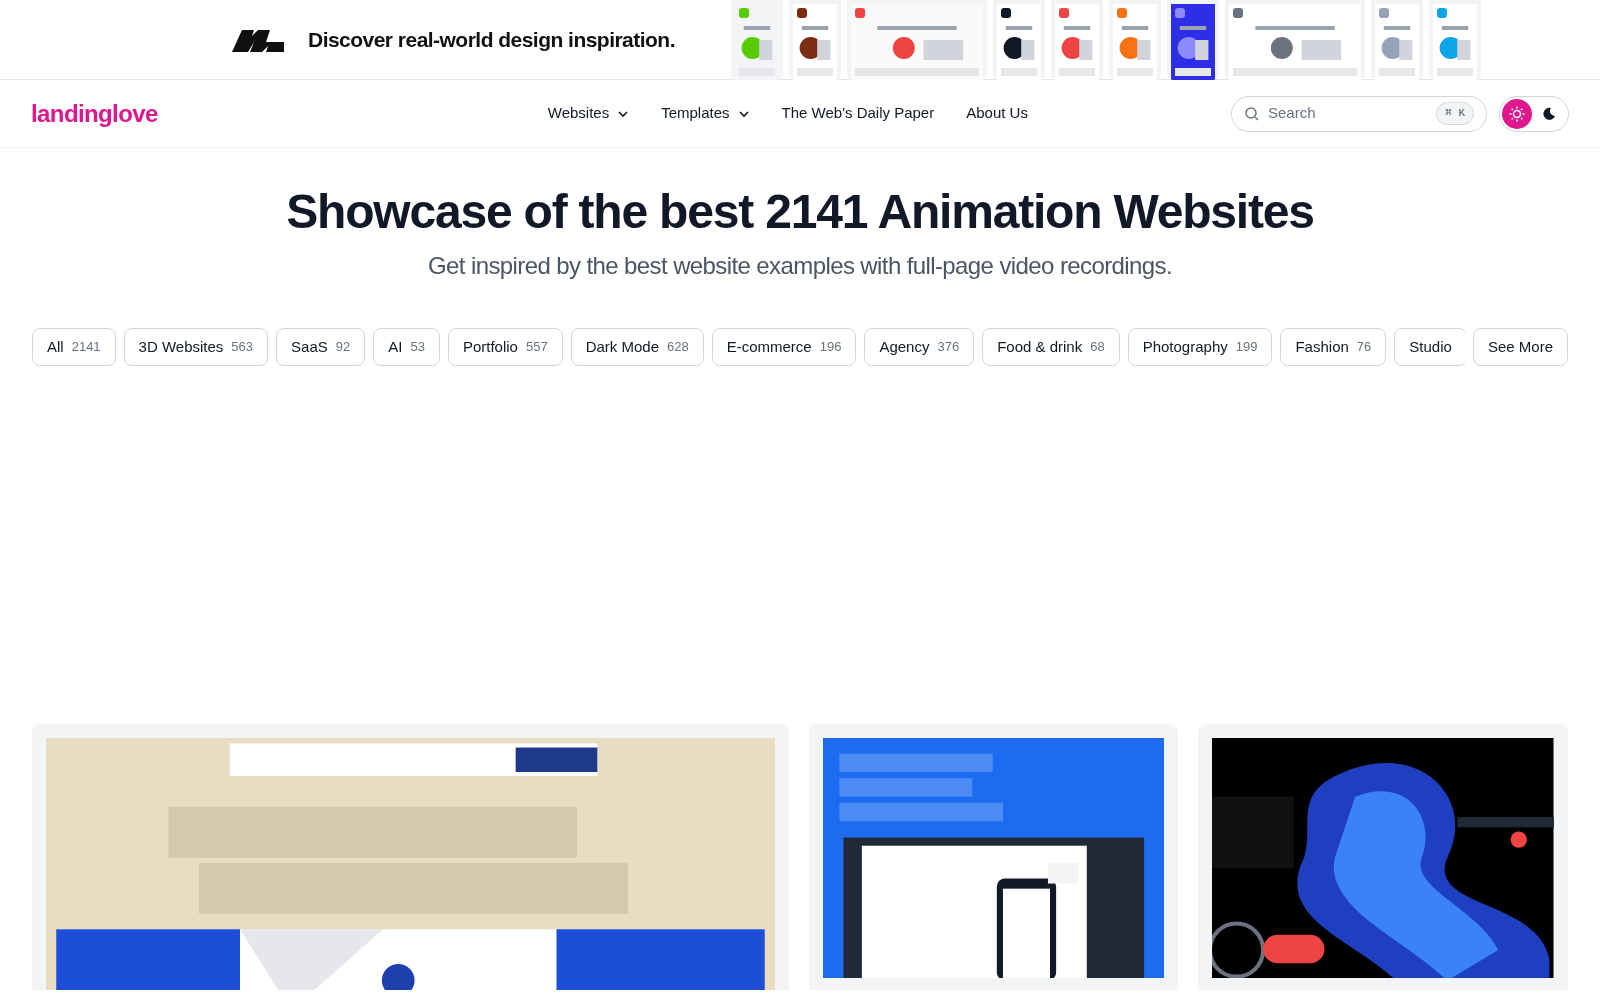  I want to click on category-chip: AI 53, so click(406, 347).